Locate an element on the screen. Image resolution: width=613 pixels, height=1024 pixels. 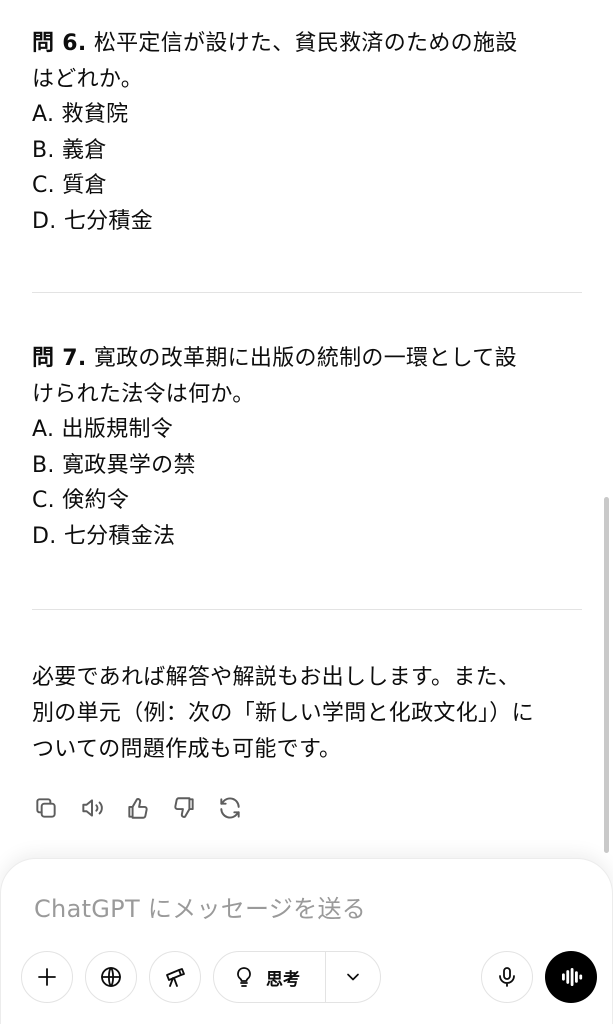
think-label: 思考 is located at coordinates (283, 979).